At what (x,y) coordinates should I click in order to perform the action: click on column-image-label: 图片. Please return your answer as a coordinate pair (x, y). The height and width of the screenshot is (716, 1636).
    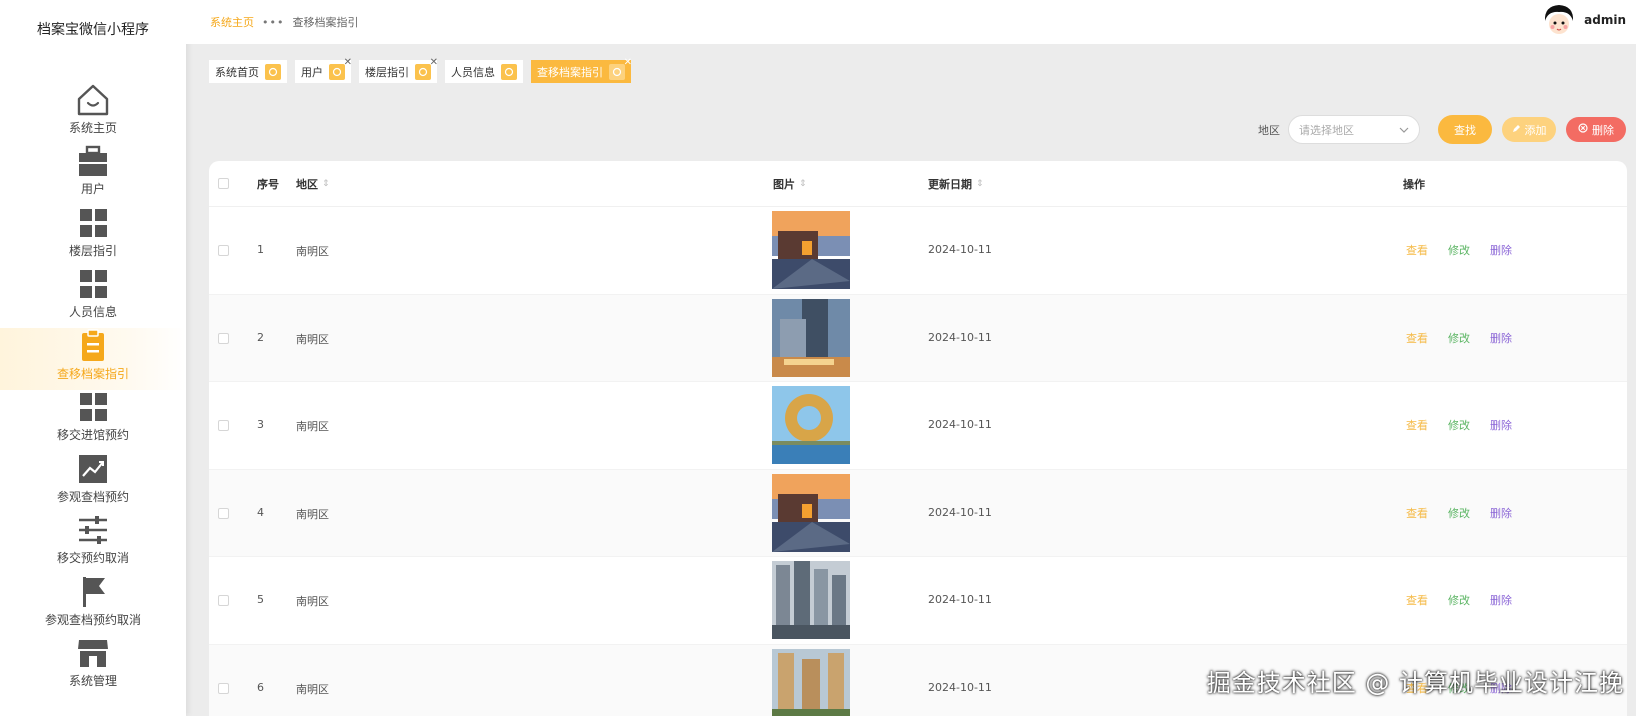
    Looking at the image, I should click on (784, 184).